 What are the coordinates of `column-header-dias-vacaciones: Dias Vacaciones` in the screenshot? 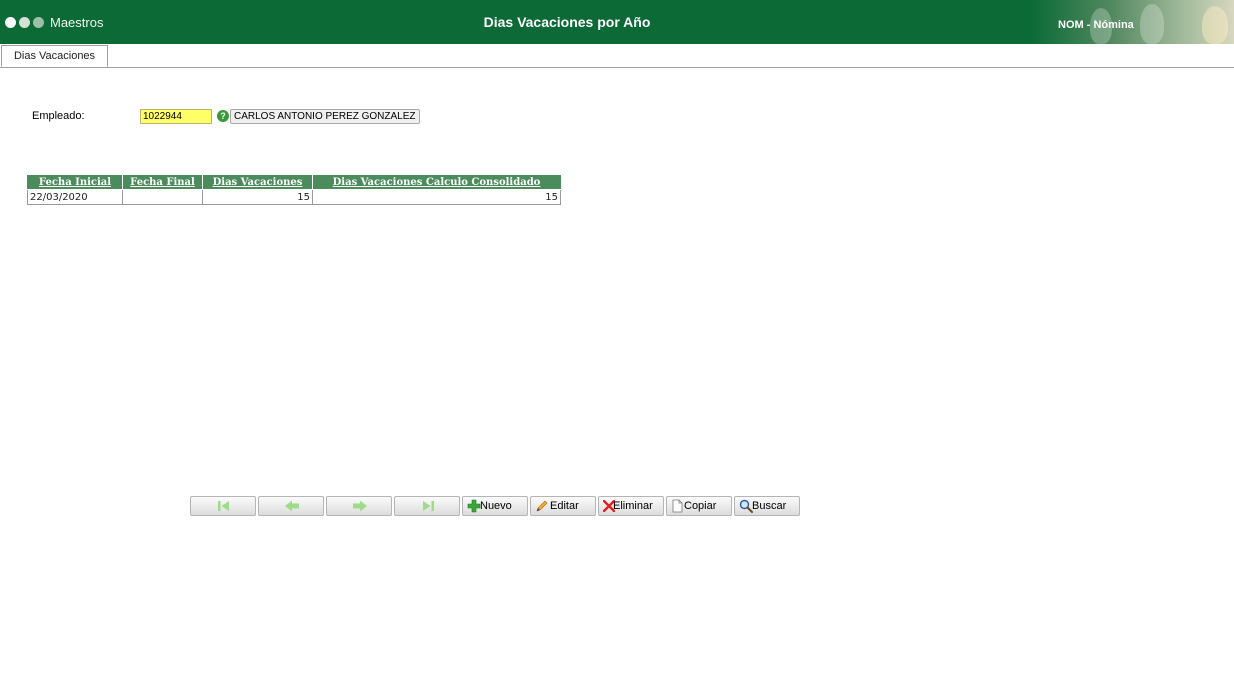 It's located at (257, 182).